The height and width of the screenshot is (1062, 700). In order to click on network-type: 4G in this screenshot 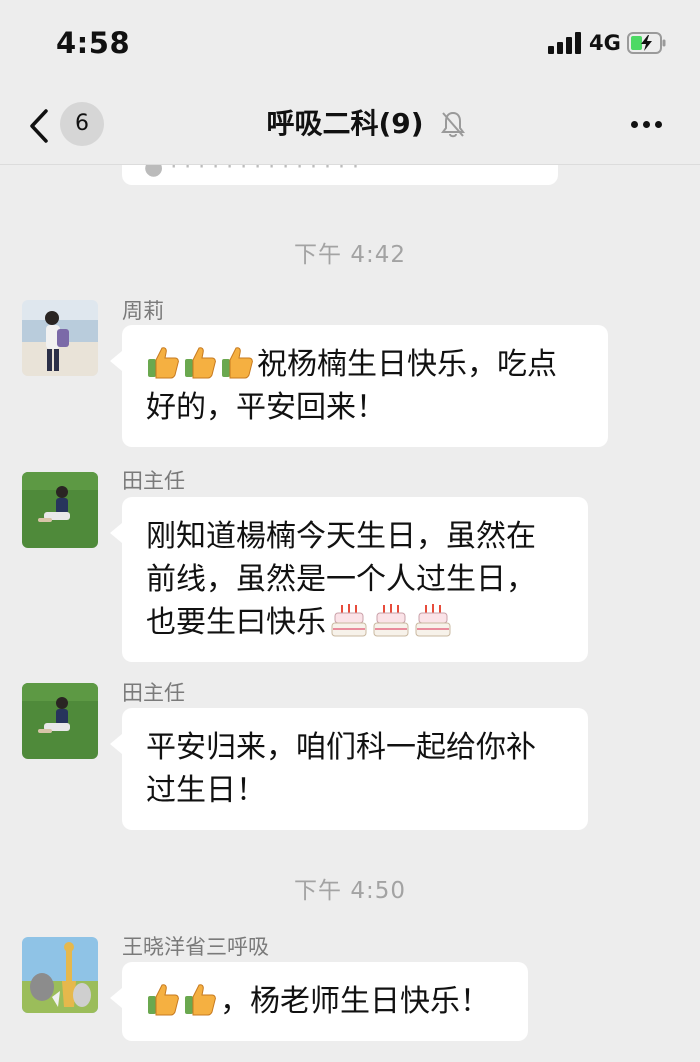, I will do `click(605, 43)`.